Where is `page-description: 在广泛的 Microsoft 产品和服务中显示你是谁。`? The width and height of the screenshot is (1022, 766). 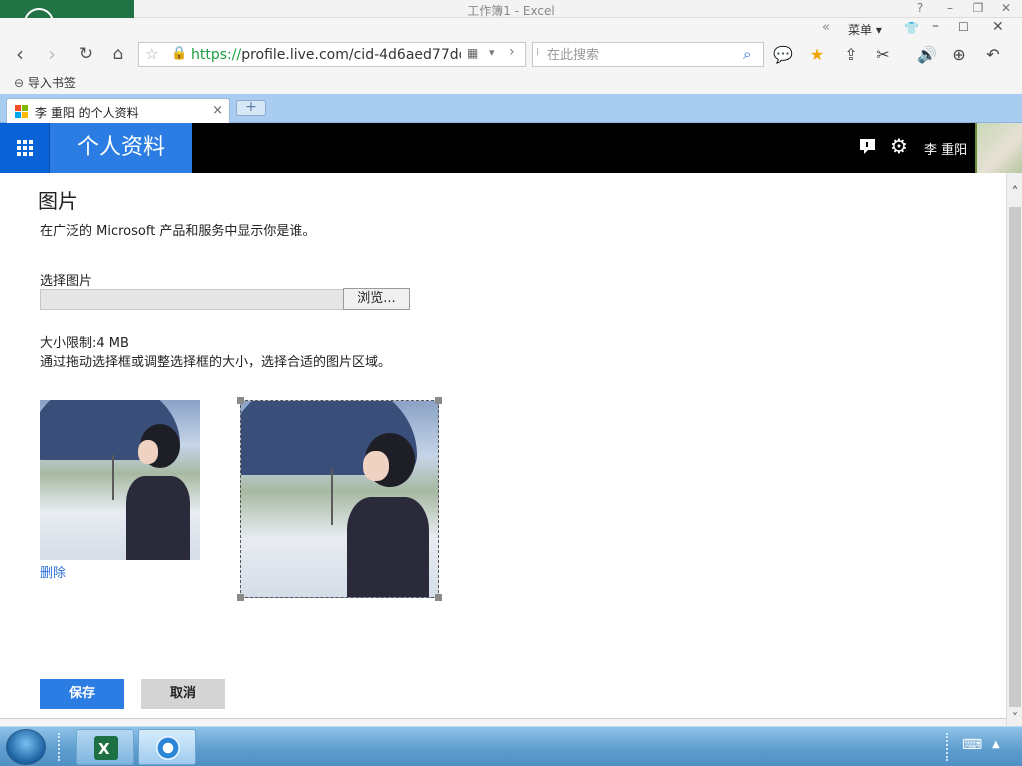
page-description: 在广泛的 Microsoft 产品和服务中显示你是谁。 is located at coordinates (178, 231).